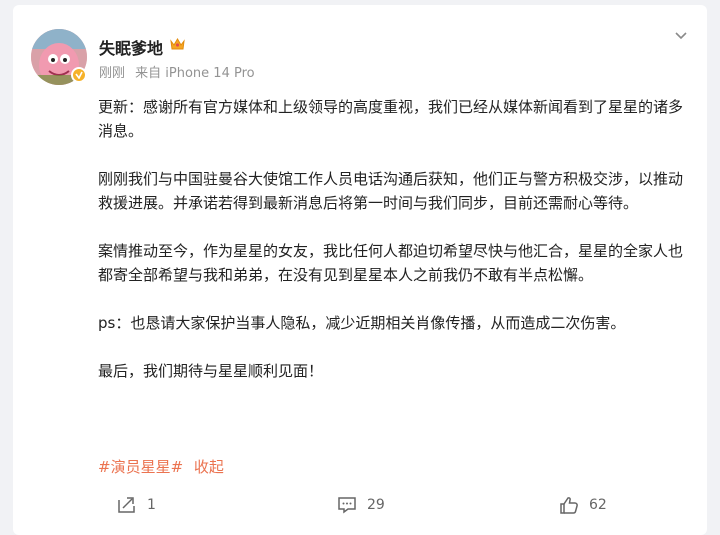 Image resolution: width=720 pixels, height=535 pixels. Describe the element at coordinates (126, 505) in the screenshot. I see `share-icon` at that location.